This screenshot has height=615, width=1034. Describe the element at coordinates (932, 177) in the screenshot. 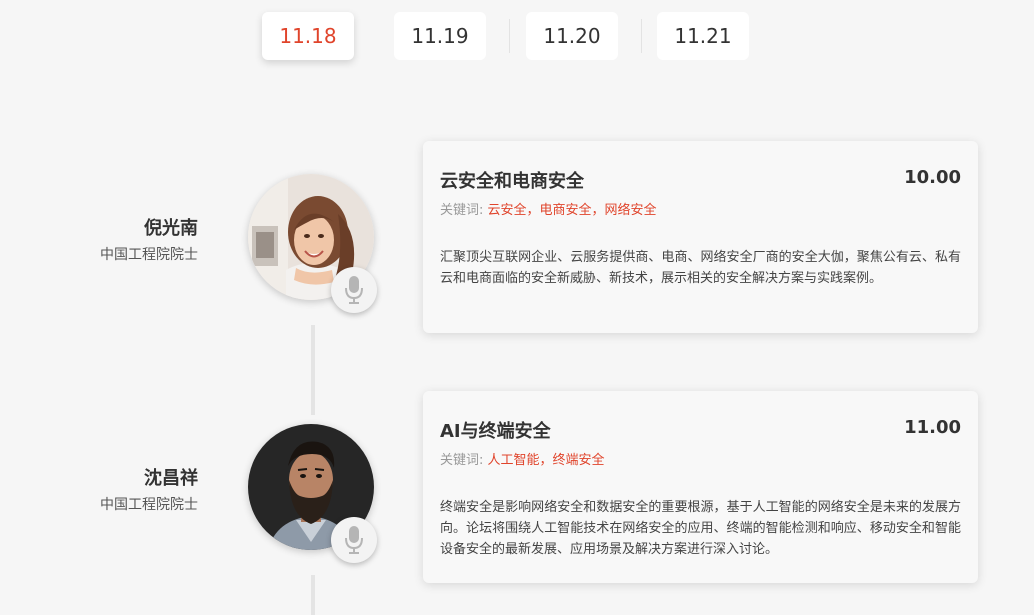

I see `session-time: 10.00` at that location.